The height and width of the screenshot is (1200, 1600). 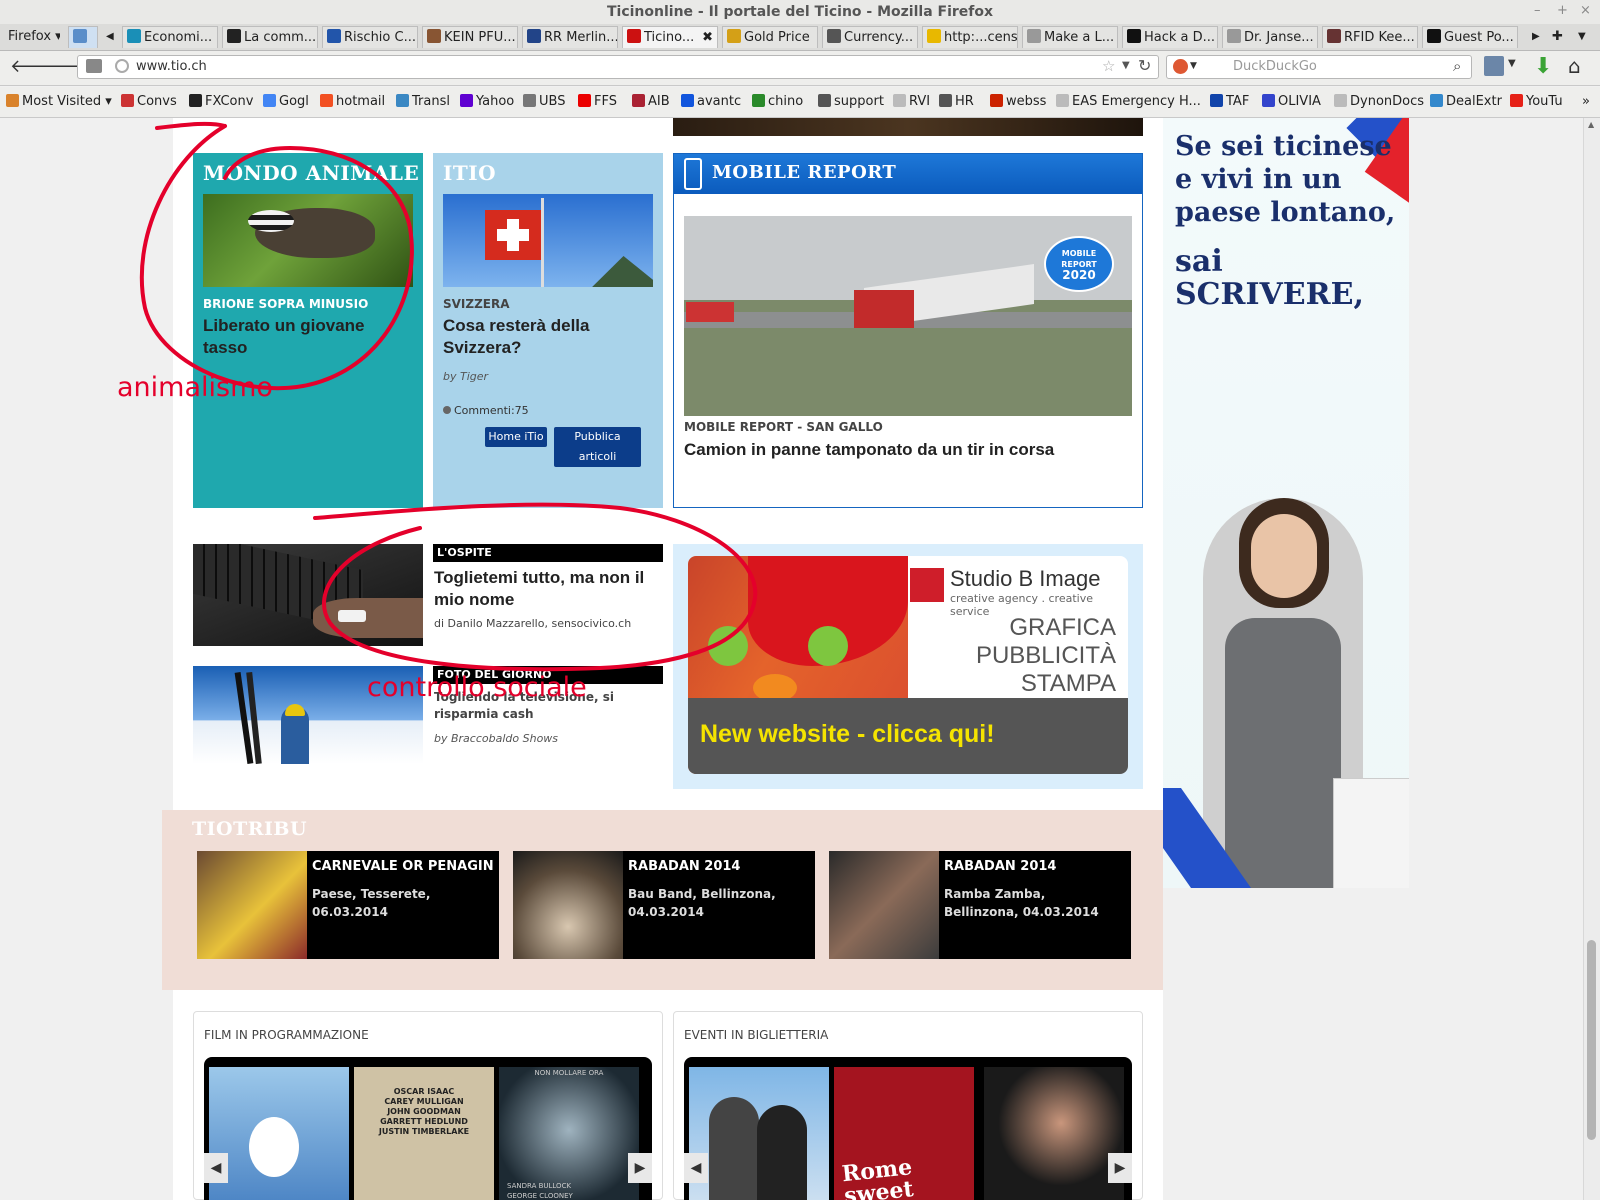 What do you see at coordinates (1543, 66) in the screenshot?
I see `download-arrow-icon: ⬇` at bounding box center [1543, 66].